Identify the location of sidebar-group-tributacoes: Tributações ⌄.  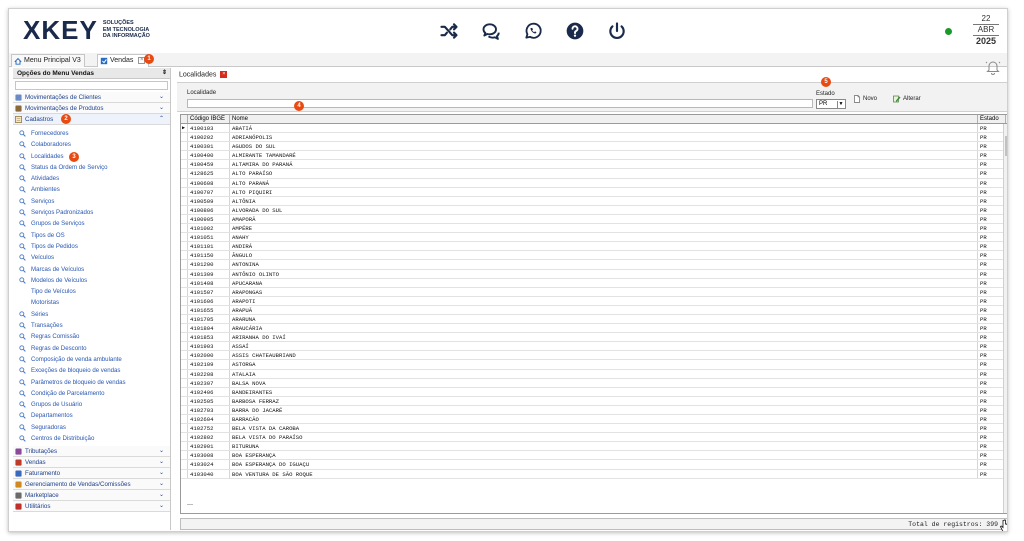
(91, 452).